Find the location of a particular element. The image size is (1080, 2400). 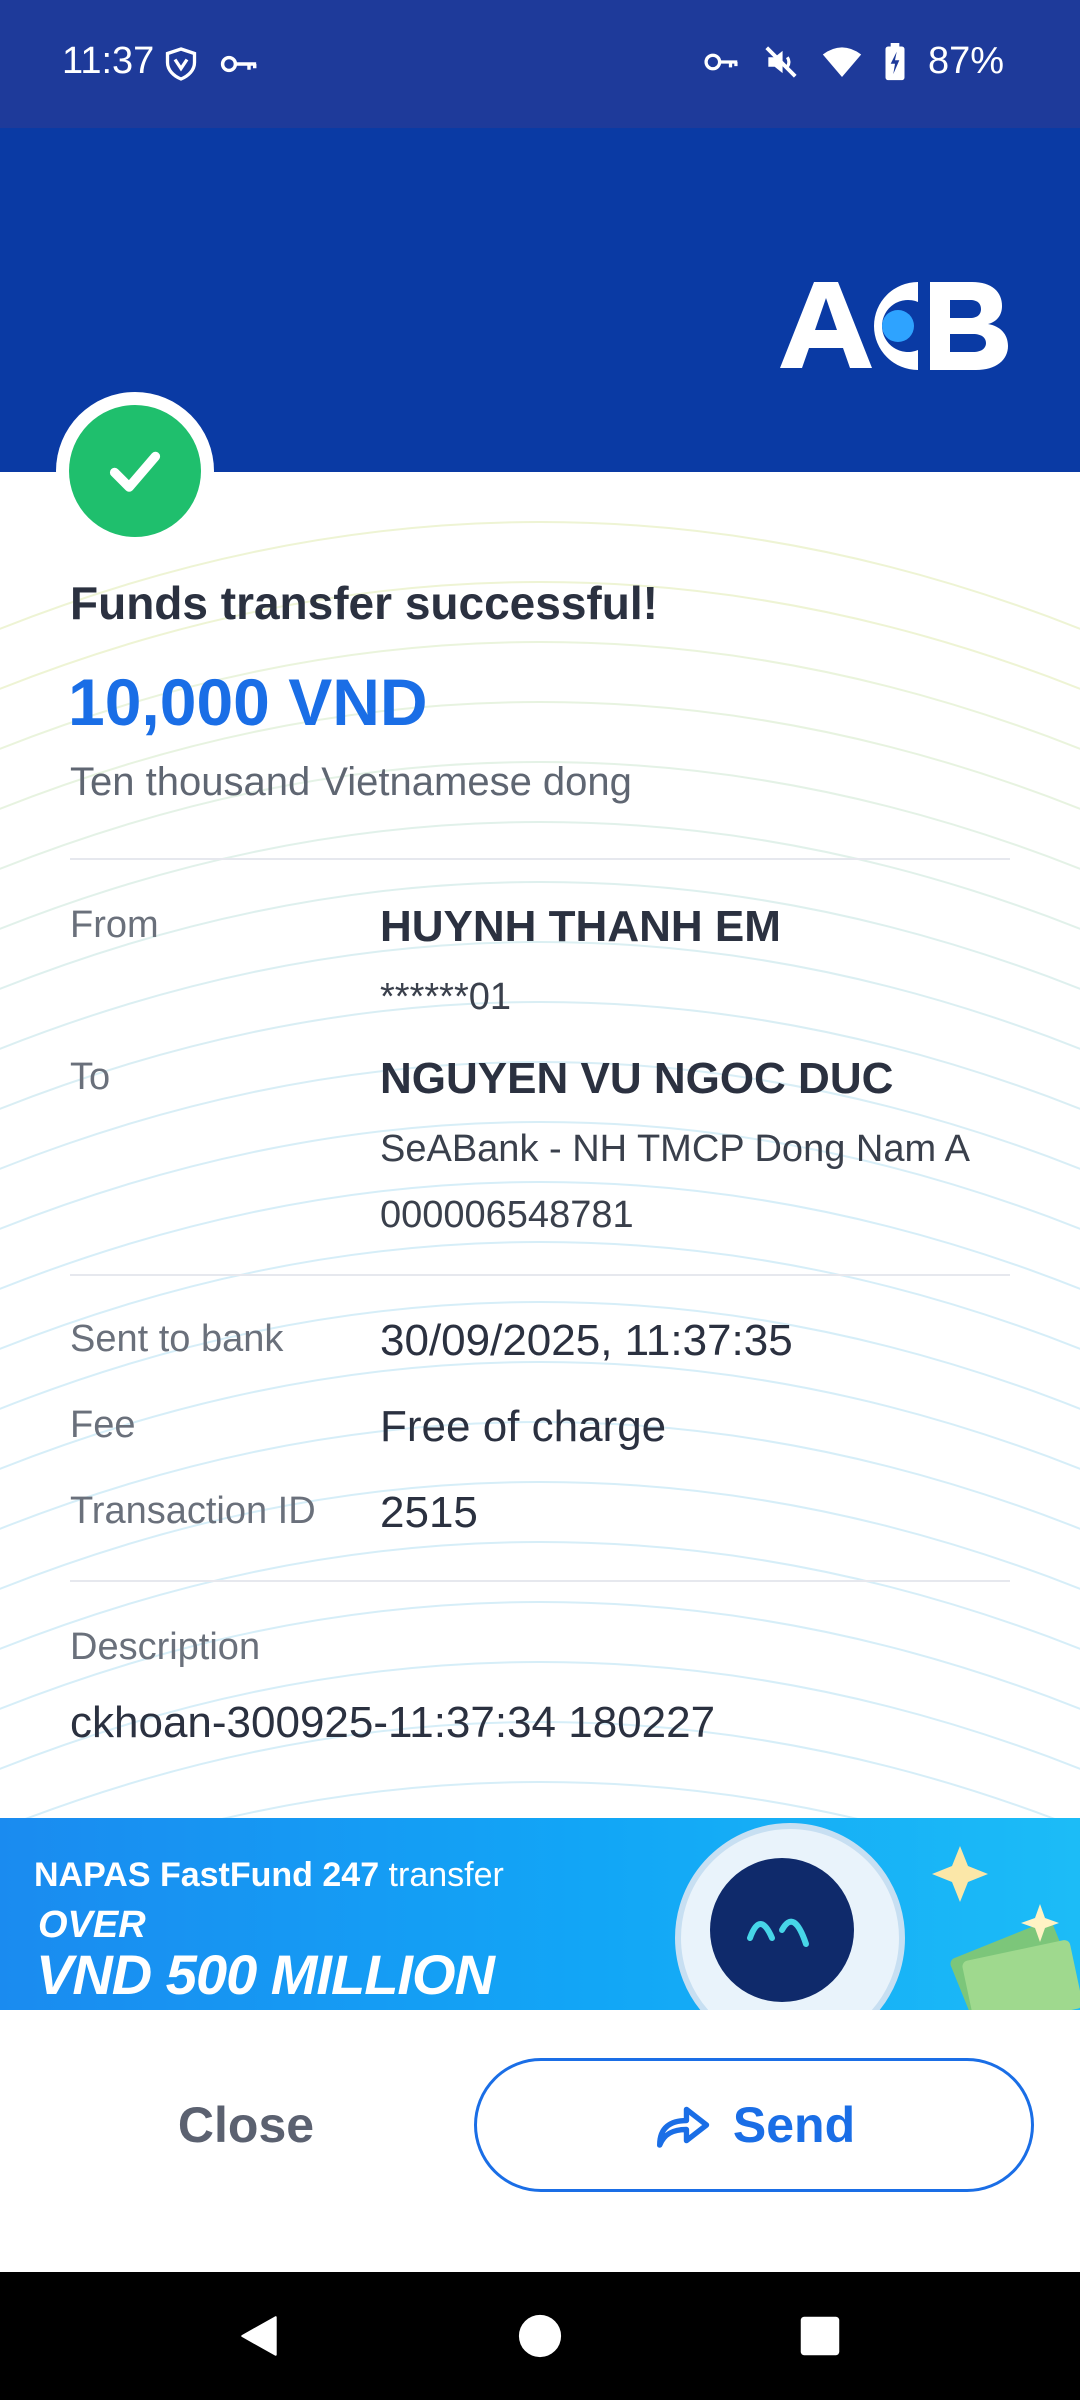

acb-logo is located at coordinates (895, 326).